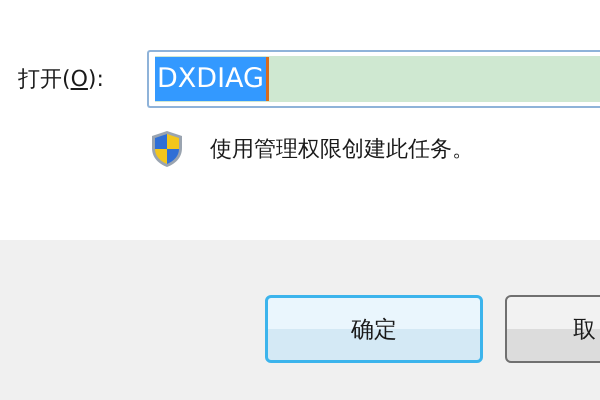 The image size is (600, 400). I want to click on shield-icon, so click(167, 149).